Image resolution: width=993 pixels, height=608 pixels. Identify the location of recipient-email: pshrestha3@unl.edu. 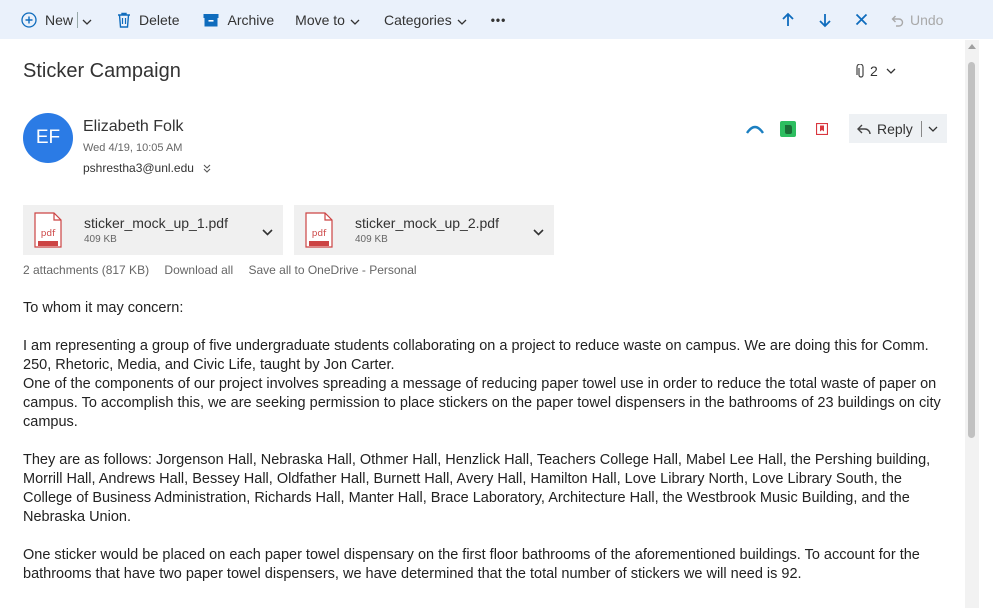
(147, 168).